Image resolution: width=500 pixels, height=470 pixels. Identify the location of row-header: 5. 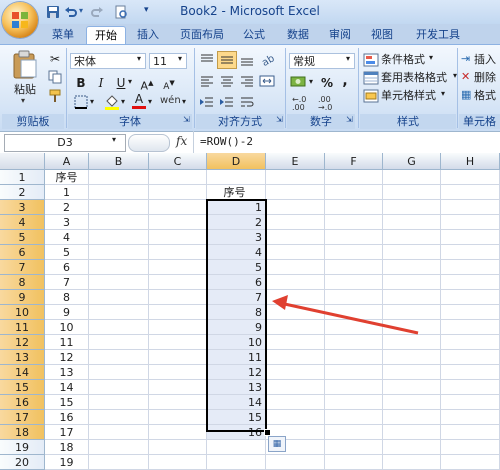
(22, 237).